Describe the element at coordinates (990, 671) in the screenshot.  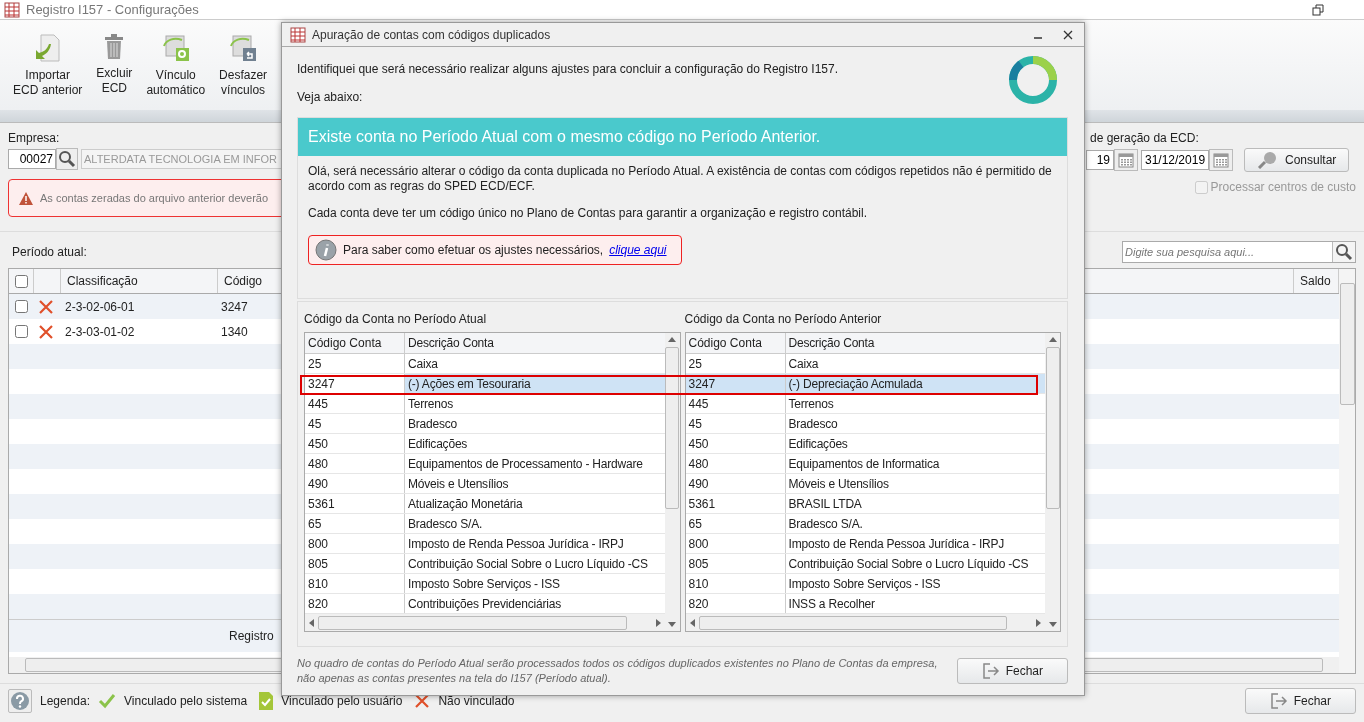
I see `exit-icon` at that location.